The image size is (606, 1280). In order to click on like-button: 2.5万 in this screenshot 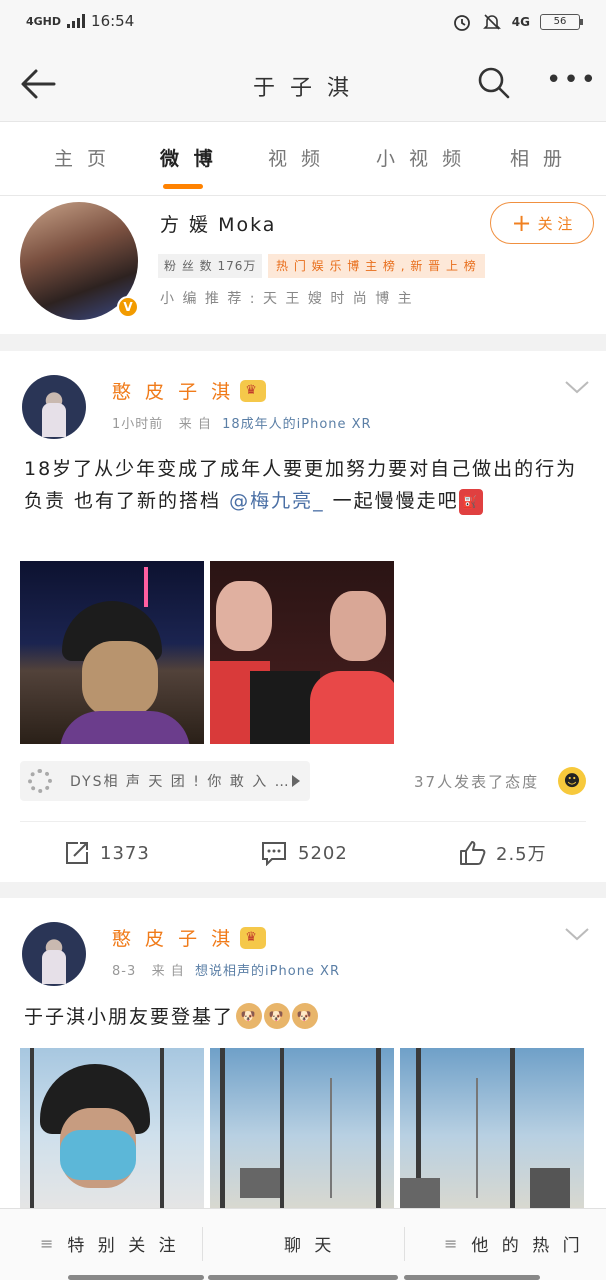, I will do `click(502, 853)`.